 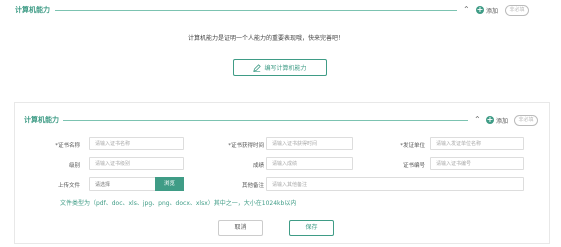 What do you see at coordinates (240, 228) in the screenshot?
I see `cancel-button: 取消` at bounding box center [240, 228].